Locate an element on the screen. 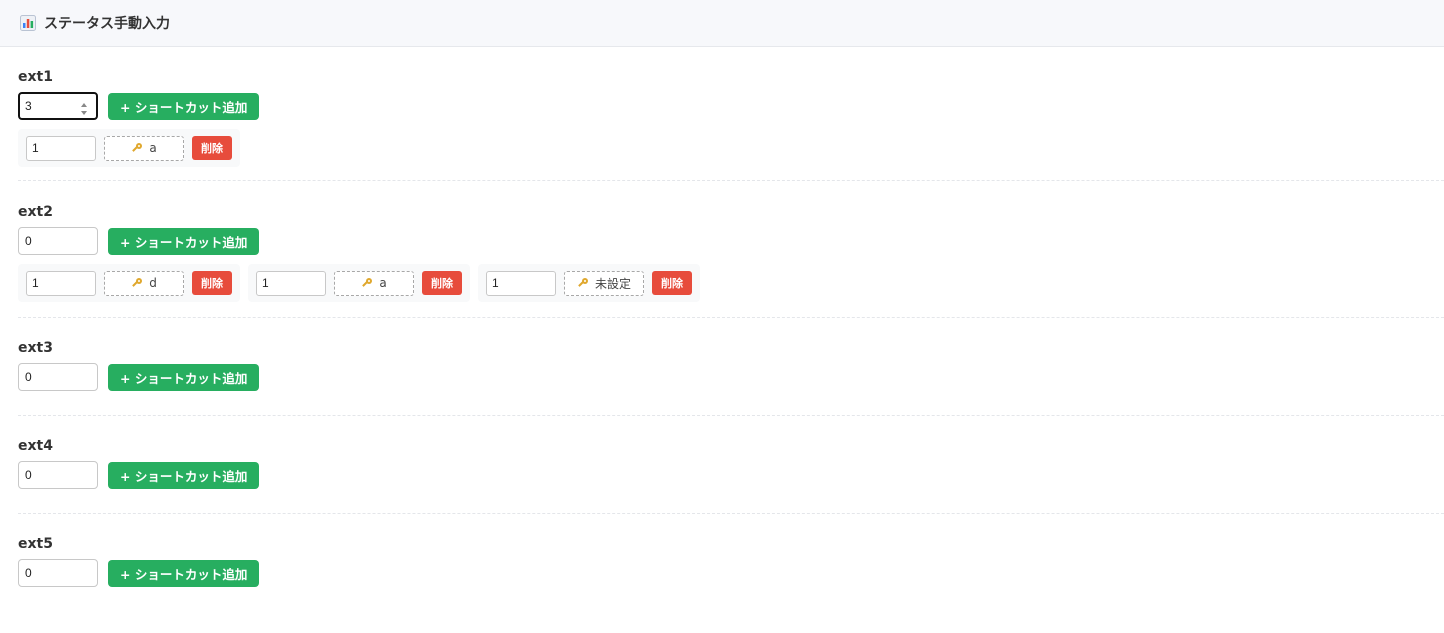  spinner-arrows-icon is located at coordinates (84, 107).